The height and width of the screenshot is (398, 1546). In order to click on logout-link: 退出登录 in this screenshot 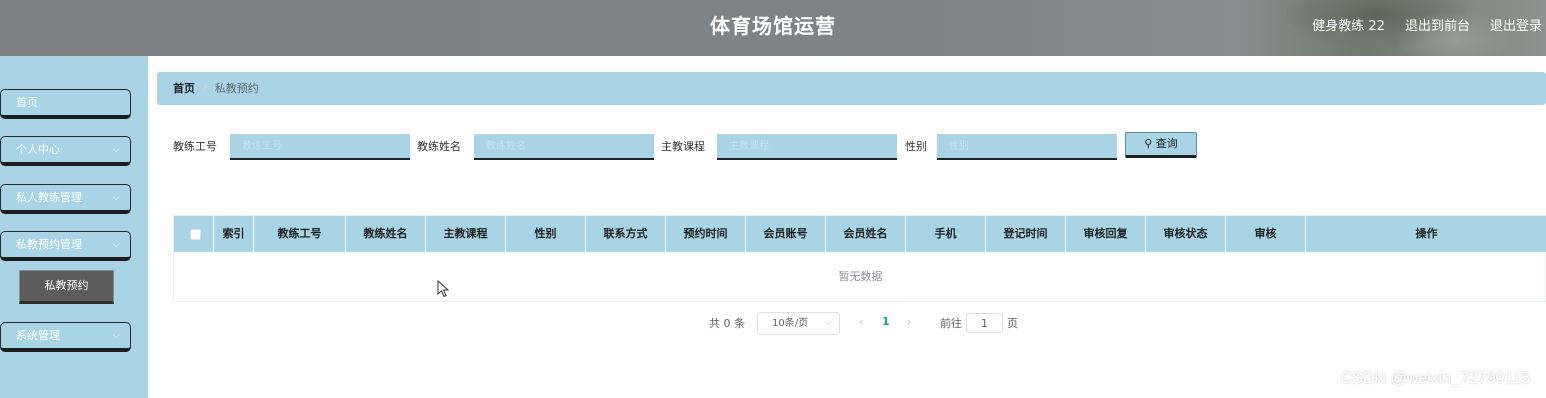, I will do `click(1516, 24)`.